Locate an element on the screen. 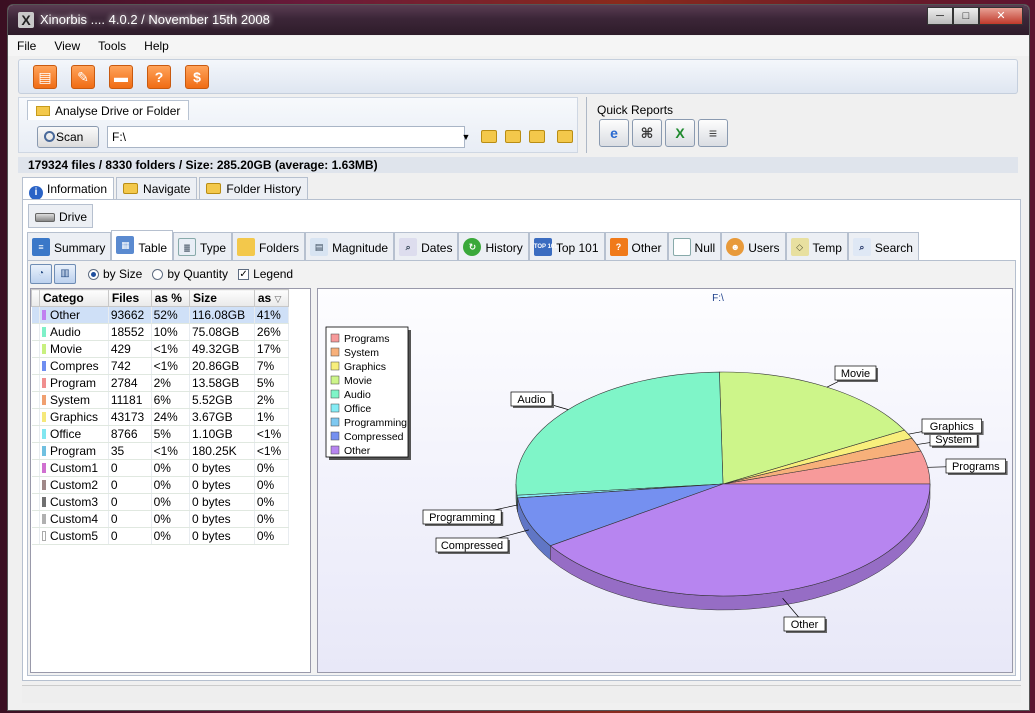 Image resolution: width=1035 pixels, height=713 pixels. tab-history: ↻ History is located at coordinates (493, 246).